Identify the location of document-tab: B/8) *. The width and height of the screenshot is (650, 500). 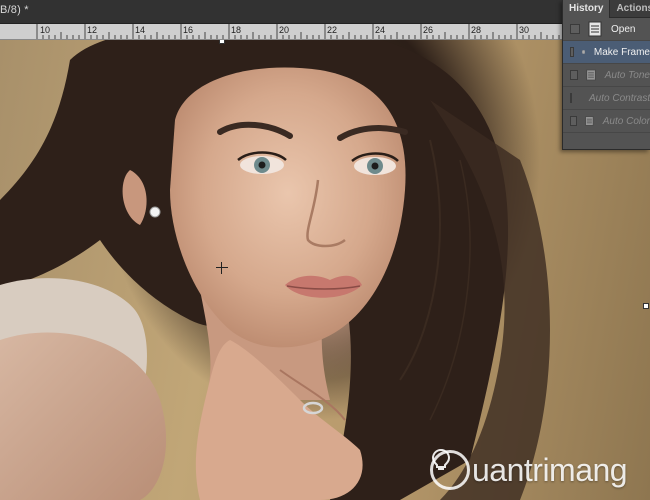
(325, 12).